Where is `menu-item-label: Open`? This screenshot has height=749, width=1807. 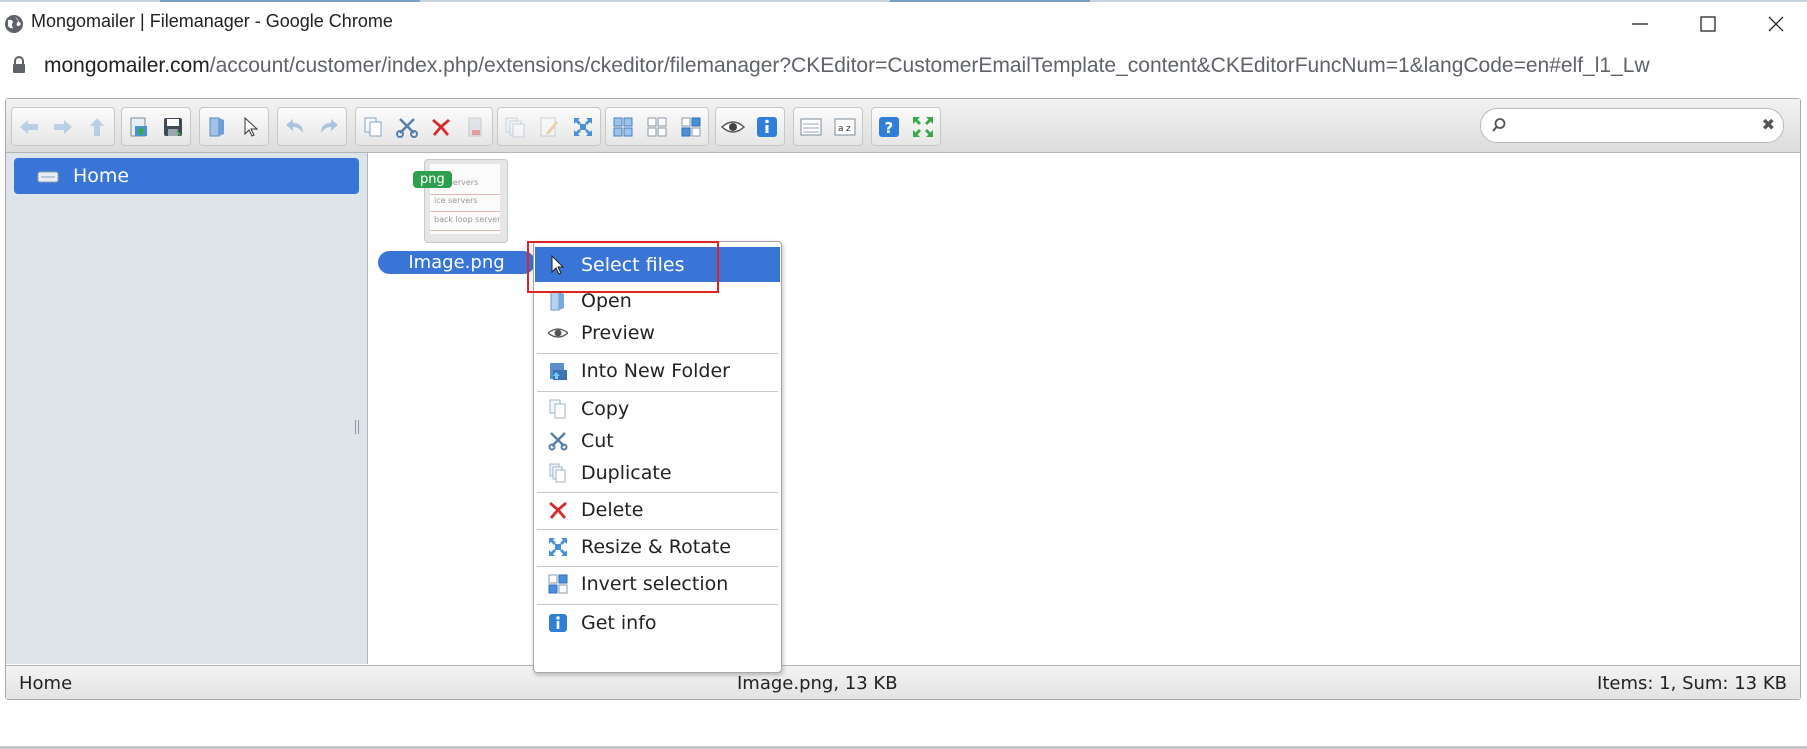 menu-item-label: Open is located at coordinates (606, 301).